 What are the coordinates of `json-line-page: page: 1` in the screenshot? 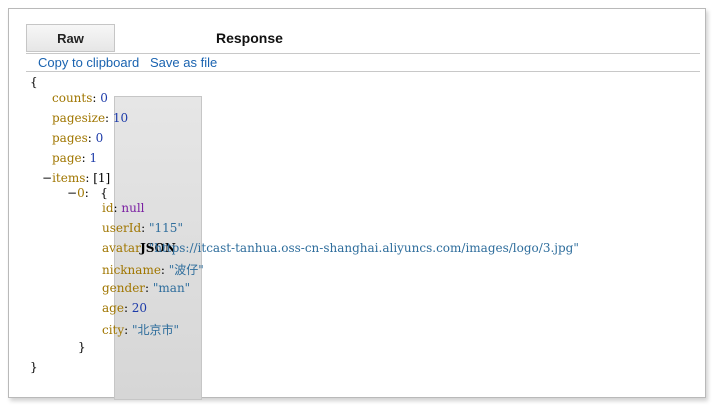 It's located at (75, 158).